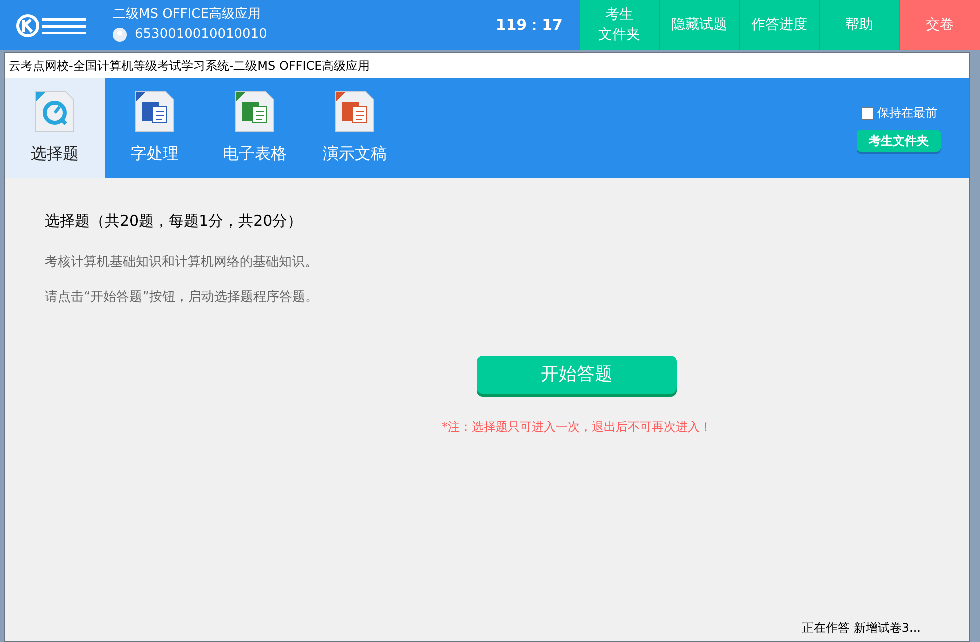 The height and width of the screenshot is (642, 980). I want to click on student-folder-button: 考生文件夹, so click(899, 141).